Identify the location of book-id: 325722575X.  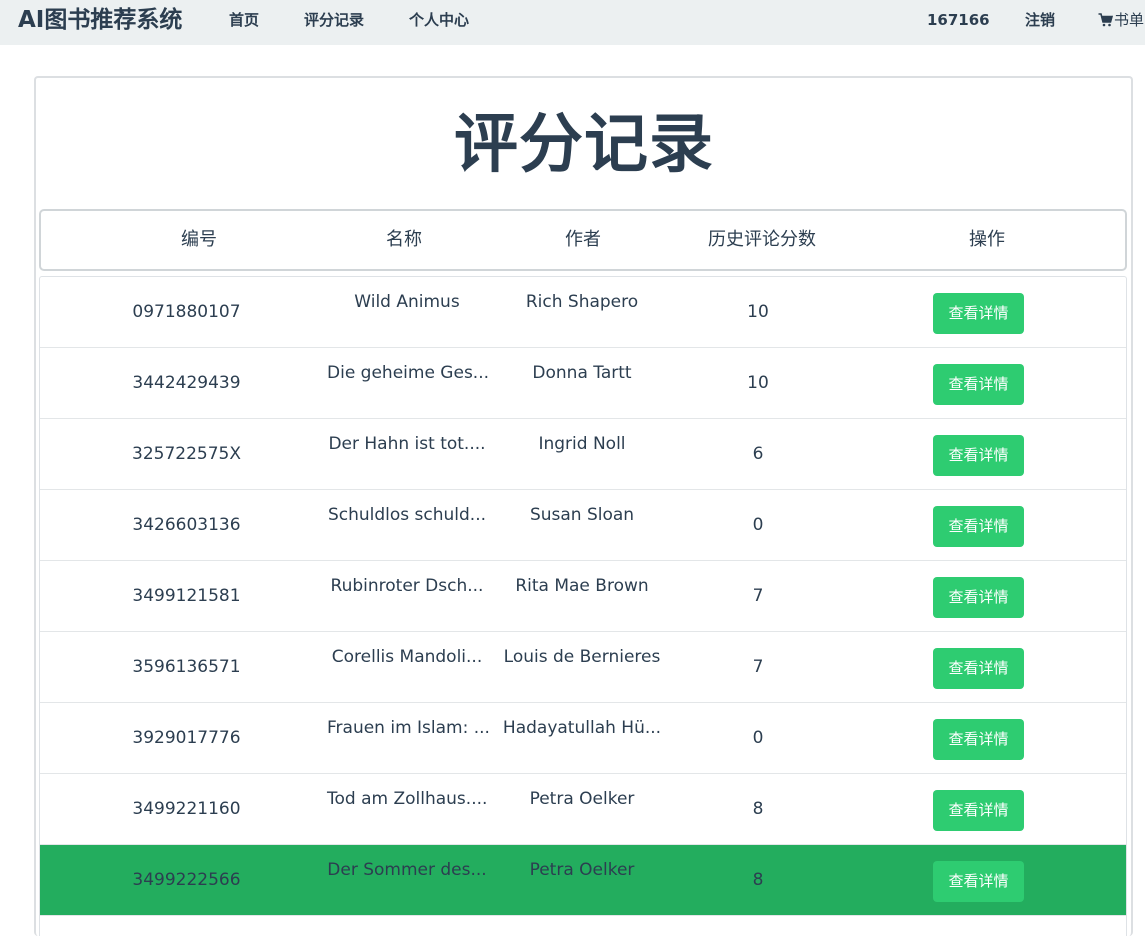
(186, 454).